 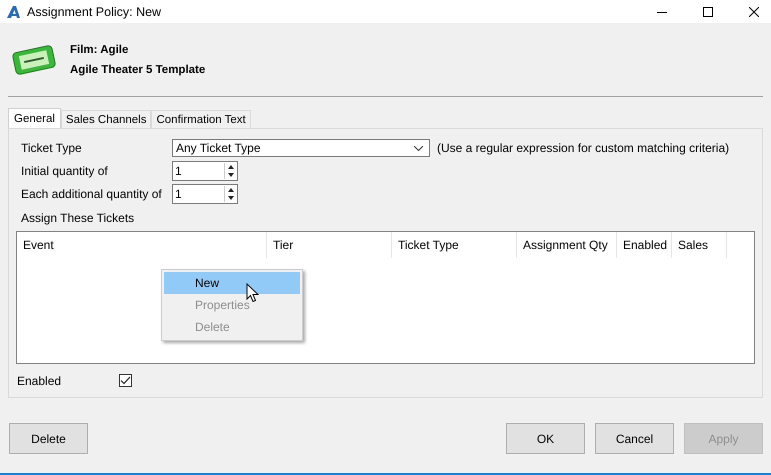 What do you see at coordinates (634, 438) in the screenshot?
I see `dialog-button: Cancel` at bounding box center [634, 438].